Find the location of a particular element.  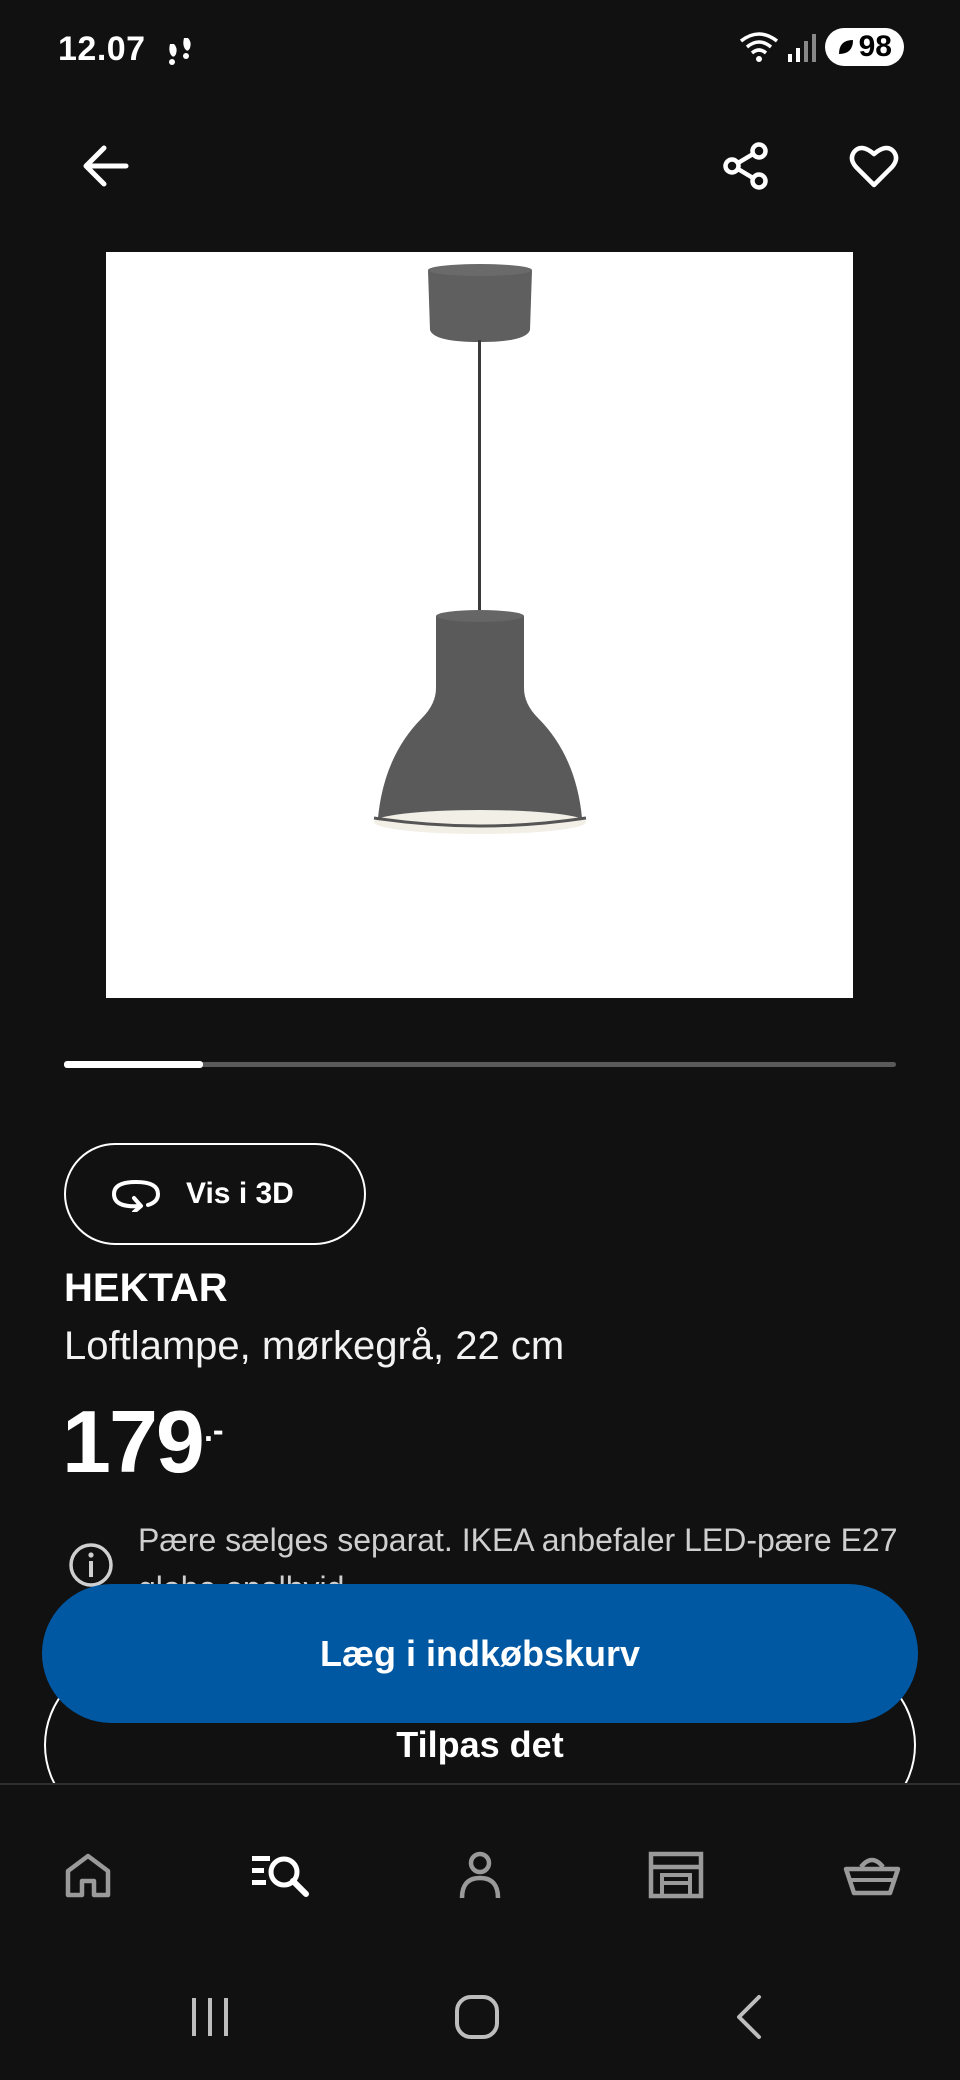

battery-saver-icon is located at coordinates (845, 47).